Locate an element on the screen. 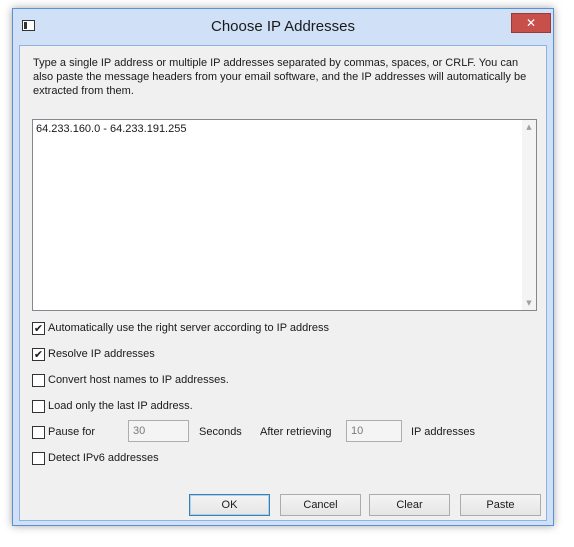 Image resolution: width=574 pixels, height=547 pixels. pause-checkbox is located at coordinates (38, 432).